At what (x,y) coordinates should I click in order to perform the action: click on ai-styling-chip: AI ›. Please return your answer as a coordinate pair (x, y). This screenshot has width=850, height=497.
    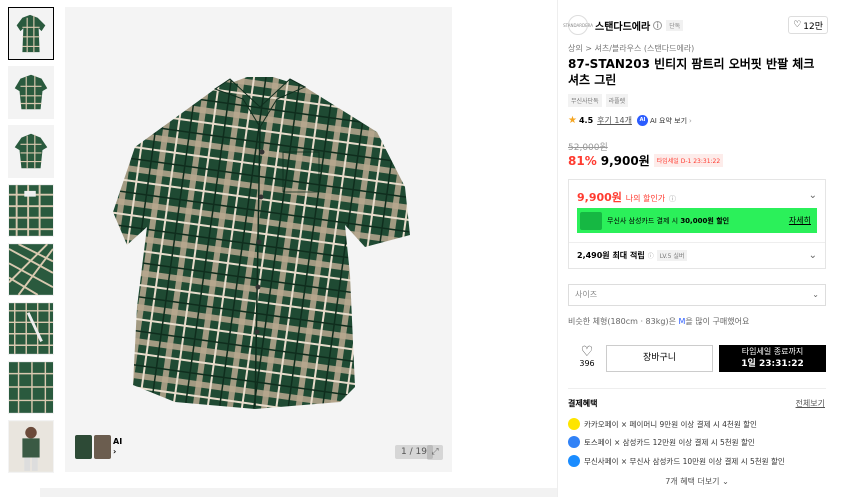
    Looking at the image, I should click on (101, 447).